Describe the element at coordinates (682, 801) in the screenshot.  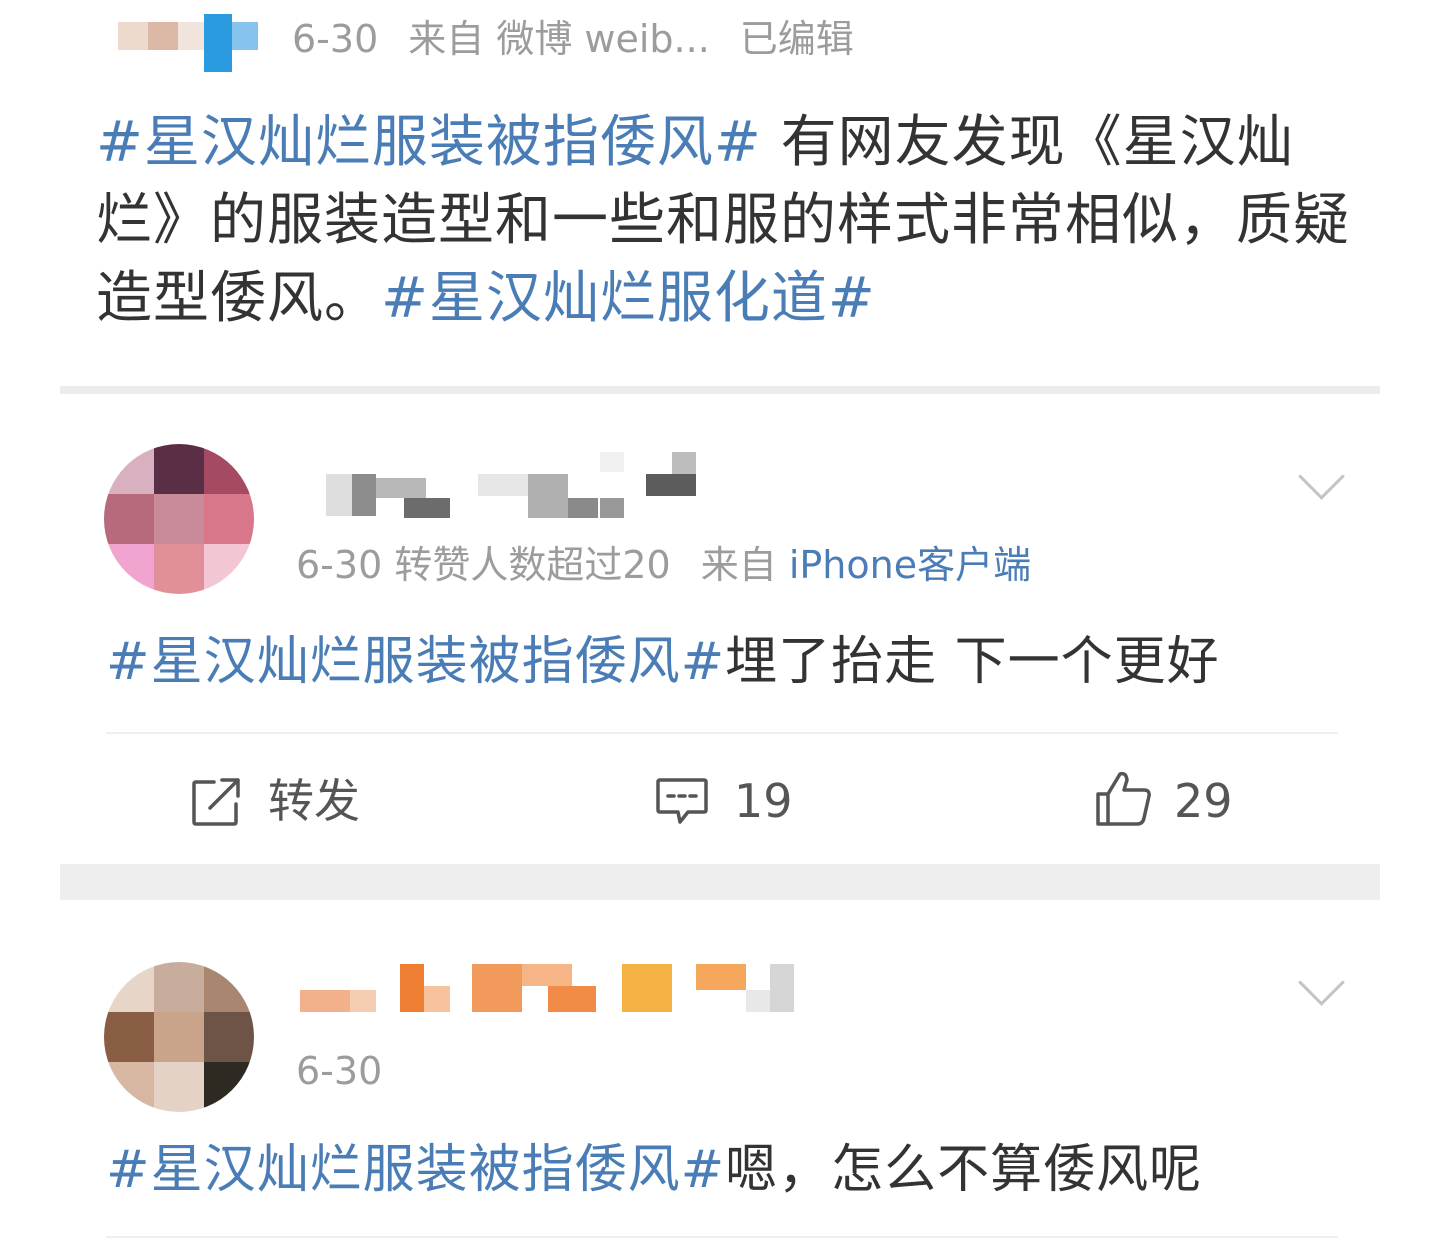
I see `comment-icon` at that location.